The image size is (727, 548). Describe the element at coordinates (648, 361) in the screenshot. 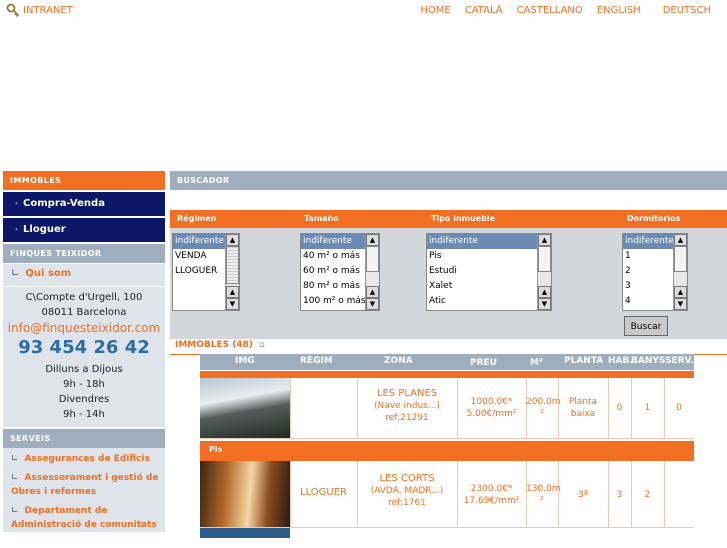

I see `col-banys: BANYS` at that location.